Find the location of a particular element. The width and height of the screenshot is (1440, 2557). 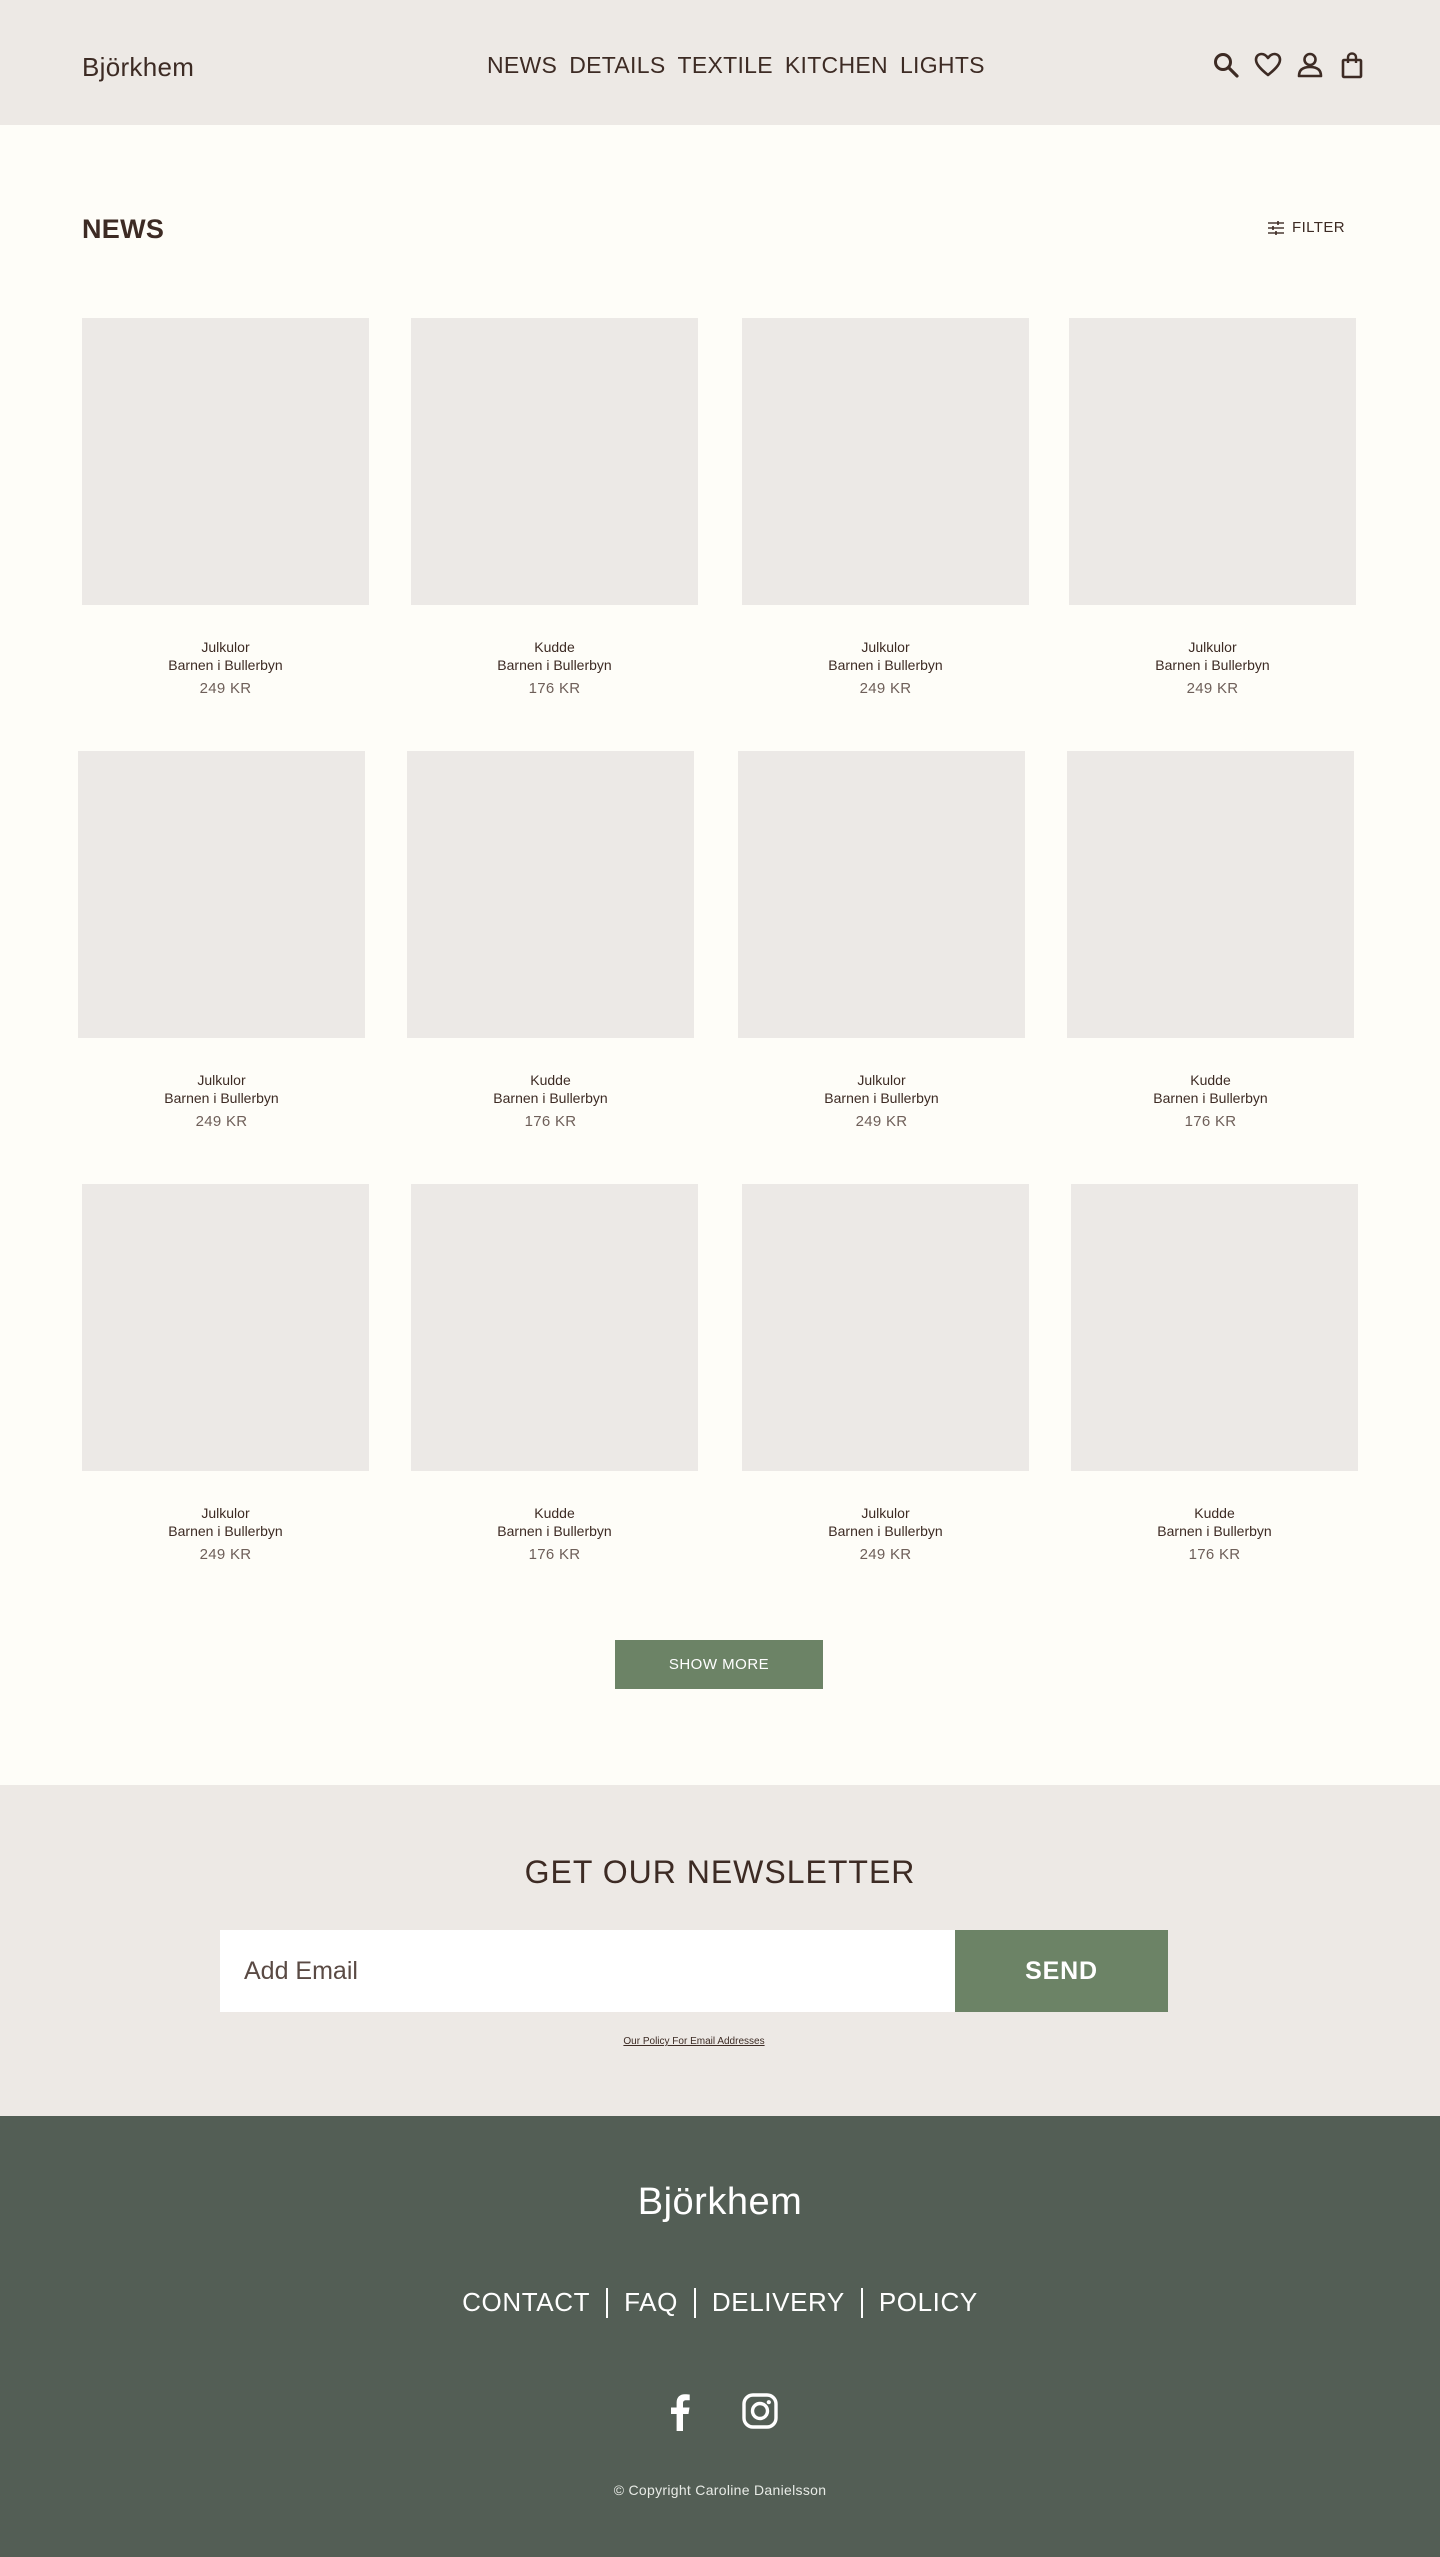

email-field is located at coordinates (587, 1971).